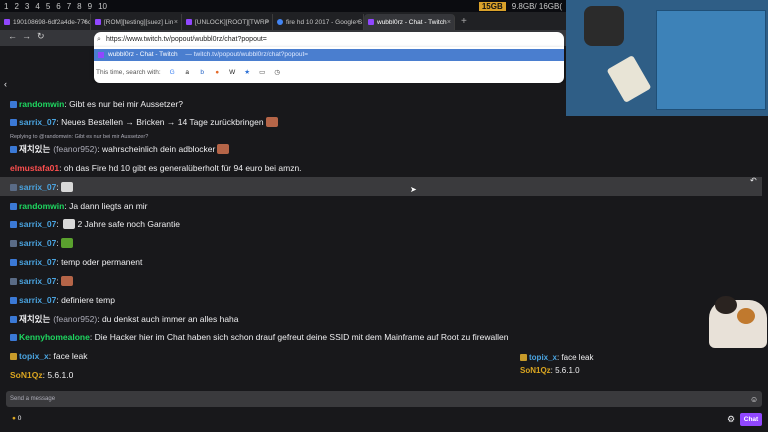 Image resolution: width=768 pixels, height=432 pixels. I want to click on wikipedia-icon: W, so click(232, 72).